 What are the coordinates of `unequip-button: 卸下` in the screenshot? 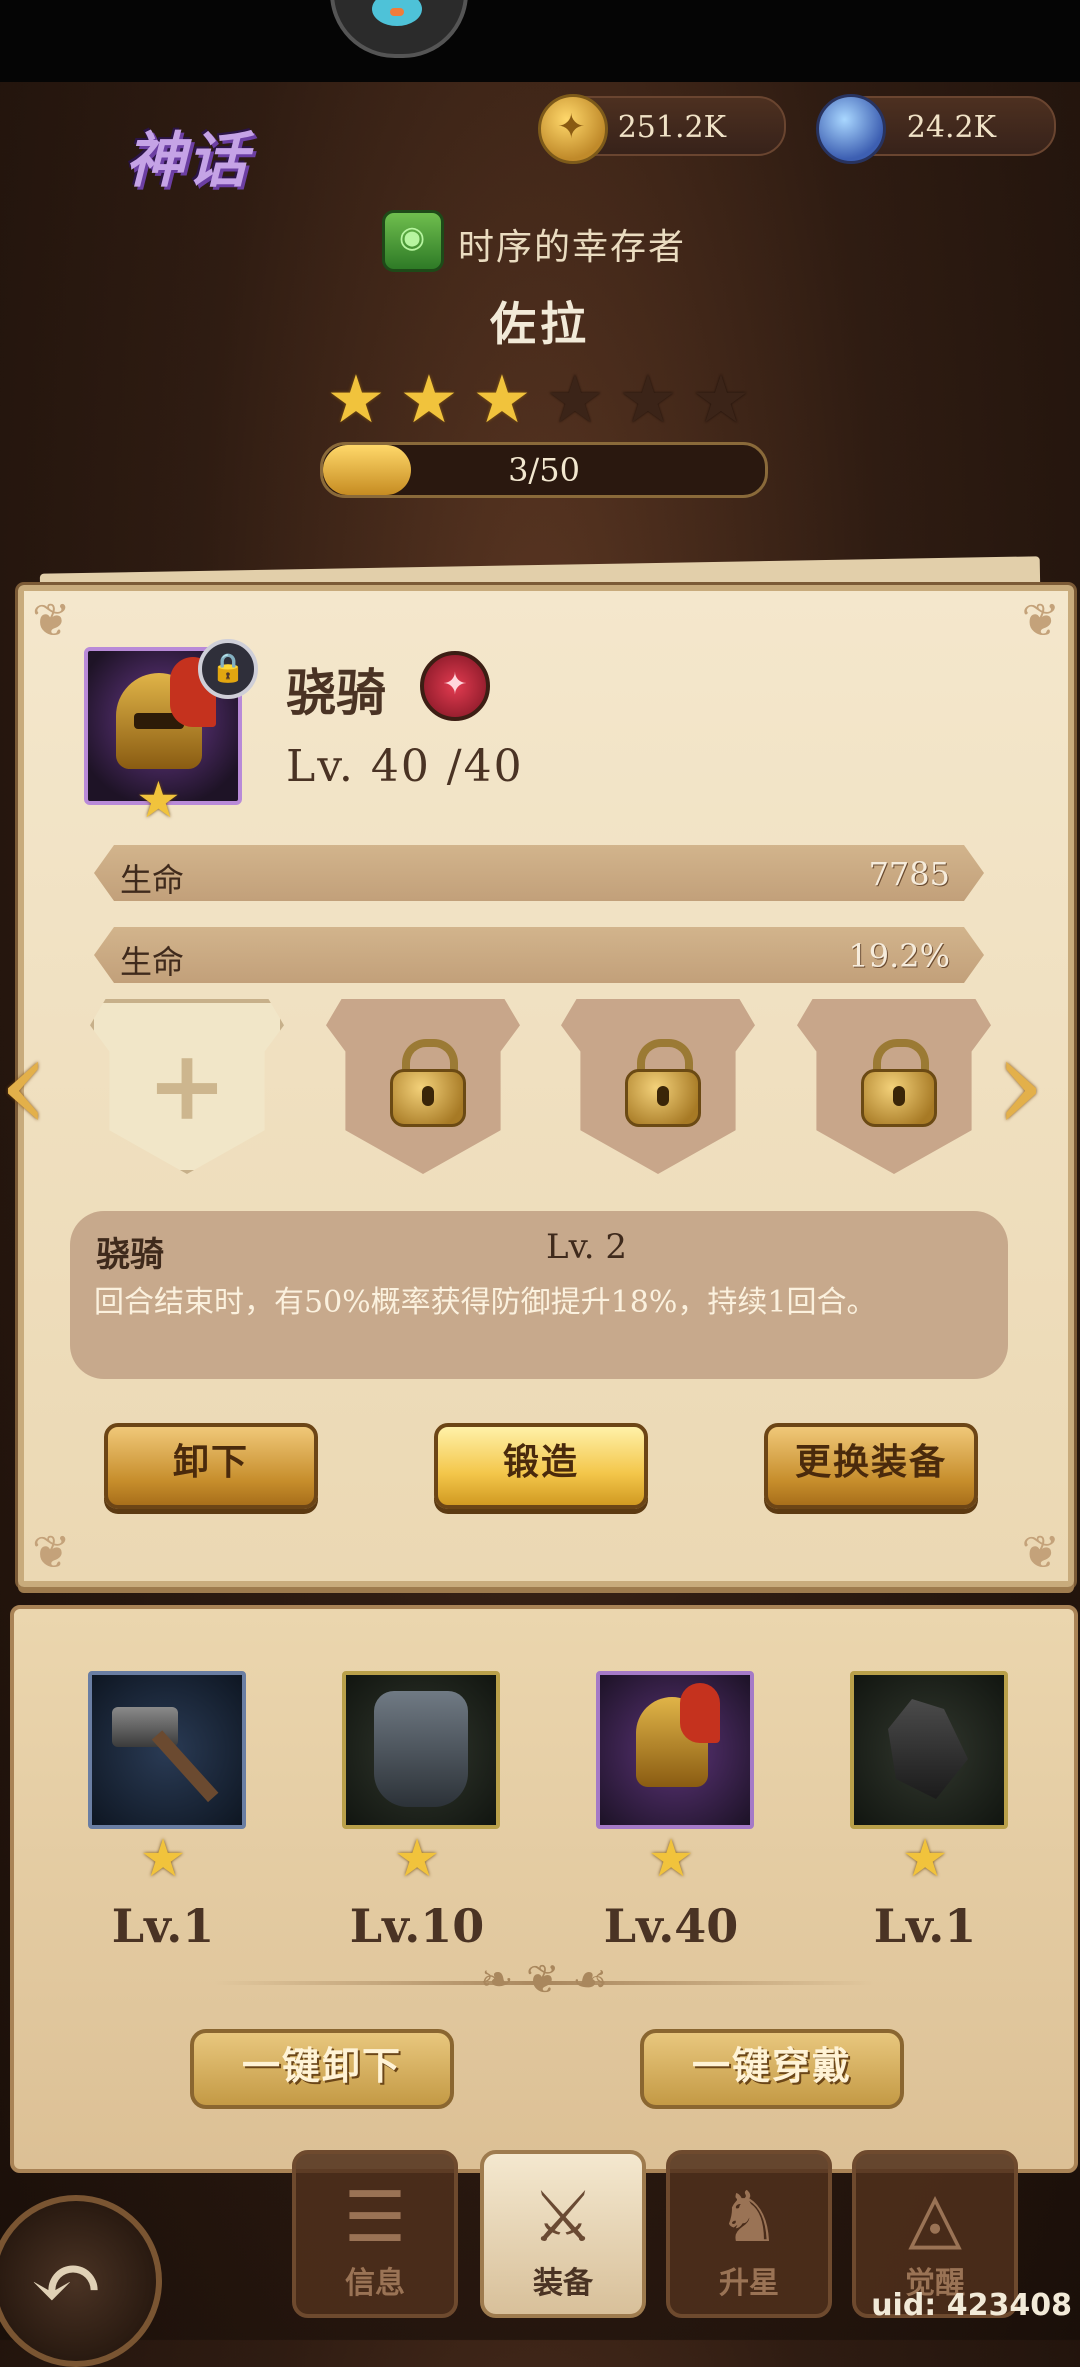 It's located at (211, 1466).